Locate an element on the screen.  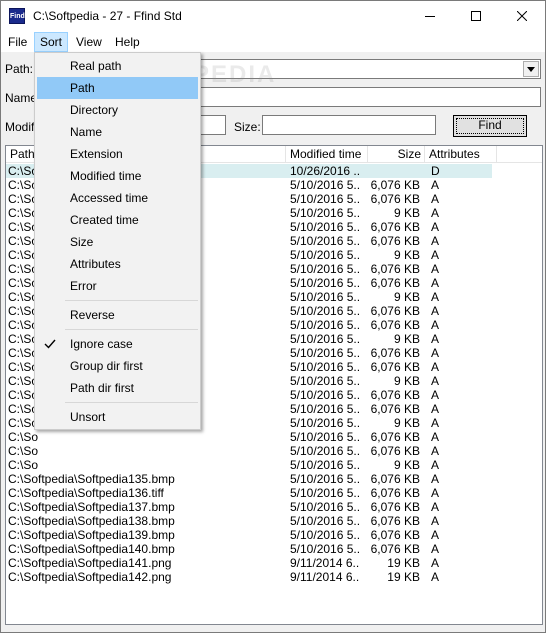
menu-help: Help is located at coordinates (127, 42).